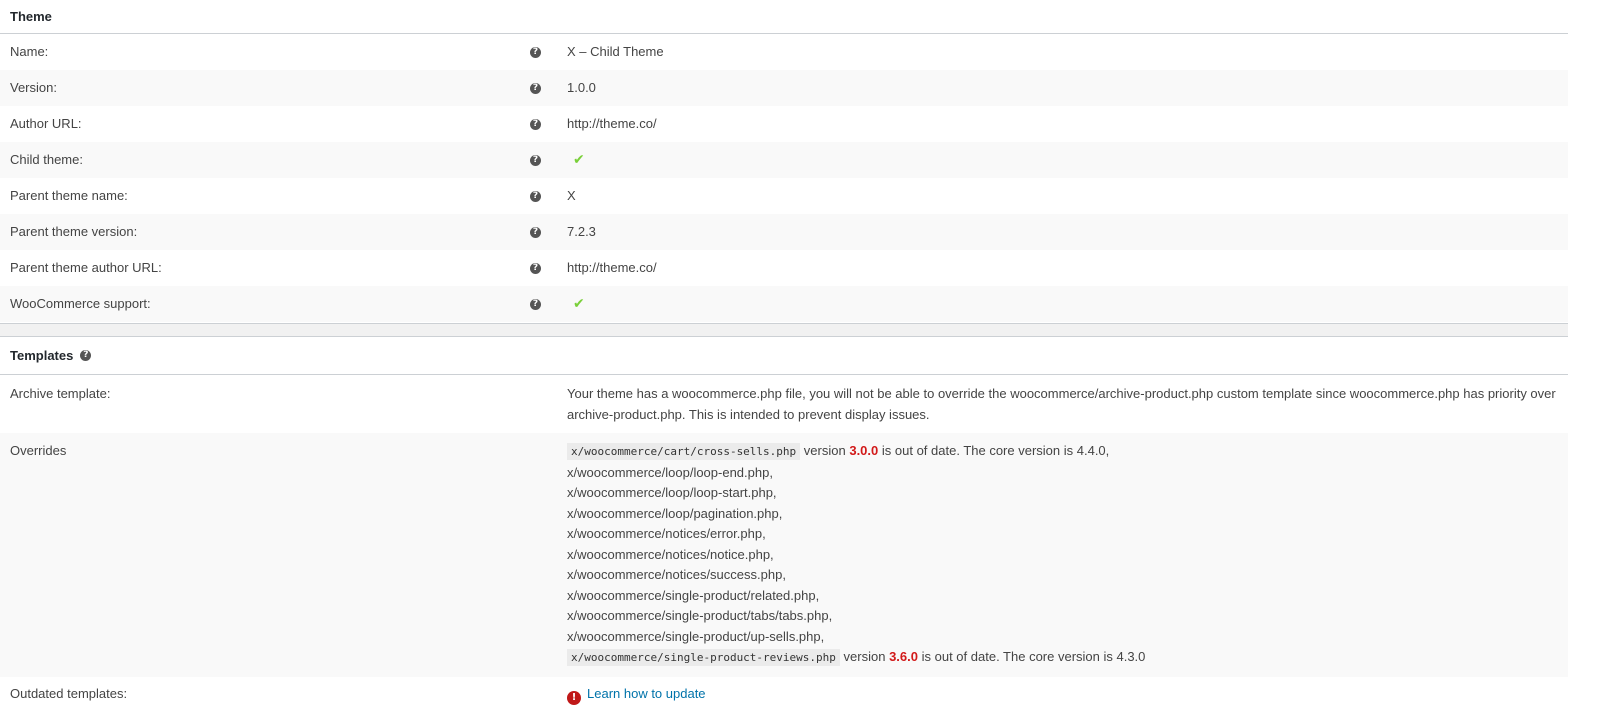 This screenshot has height=725, width=1606. What do you see at coordinates (675, 513) in the screenshot?
I see `override-item: x/woocommerce/loop/pagination.php,` at bounding box center [675, 513].